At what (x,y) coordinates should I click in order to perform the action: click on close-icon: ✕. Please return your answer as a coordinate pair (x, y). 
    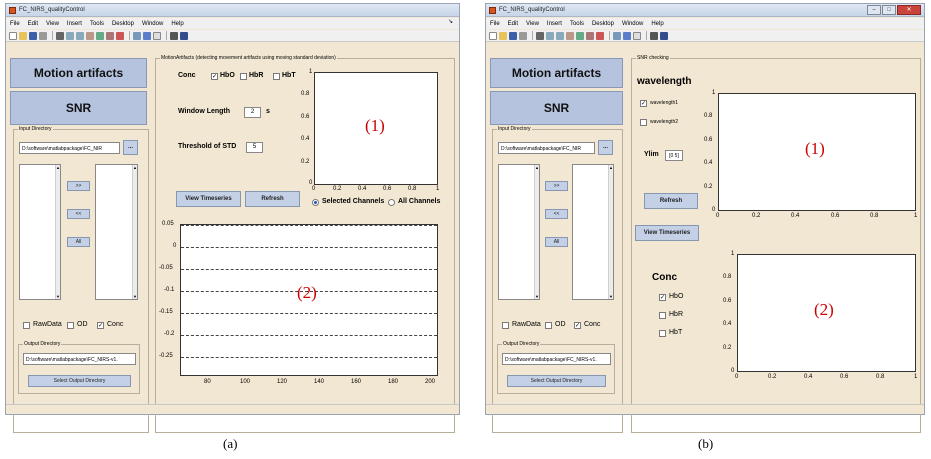
    Looking at the image, I should click on (909, 10).